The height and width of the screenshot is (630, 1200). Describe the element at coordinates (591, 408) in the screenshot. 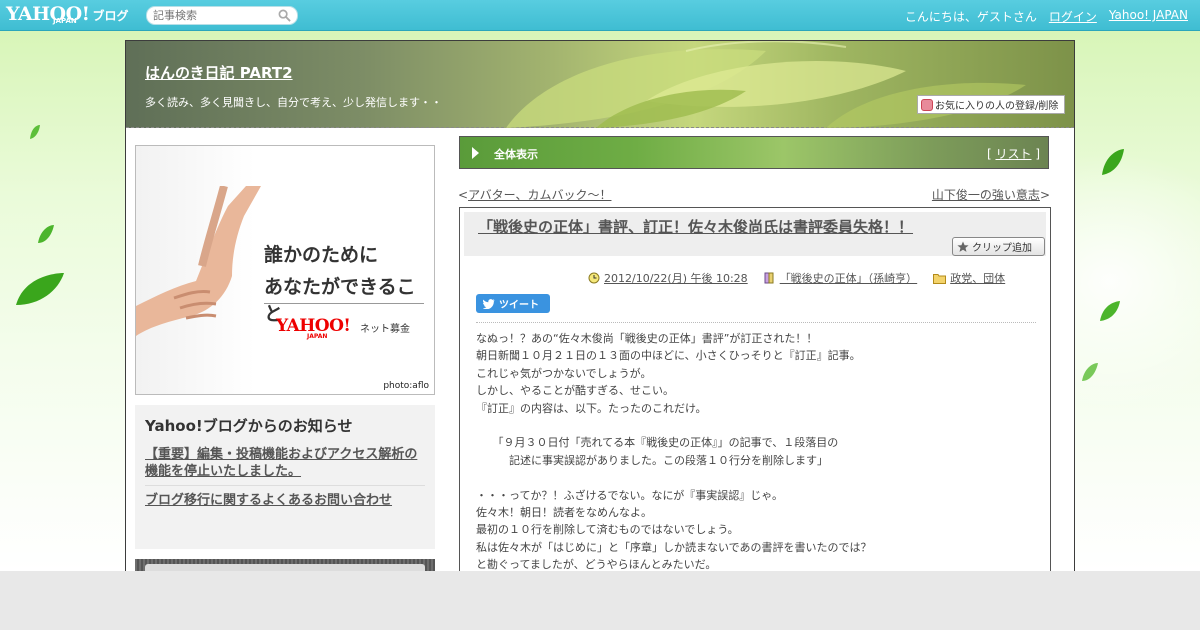

I see `post-body-line: 『訂正』の内容は、以下。たったのこれだけ。` at that location.